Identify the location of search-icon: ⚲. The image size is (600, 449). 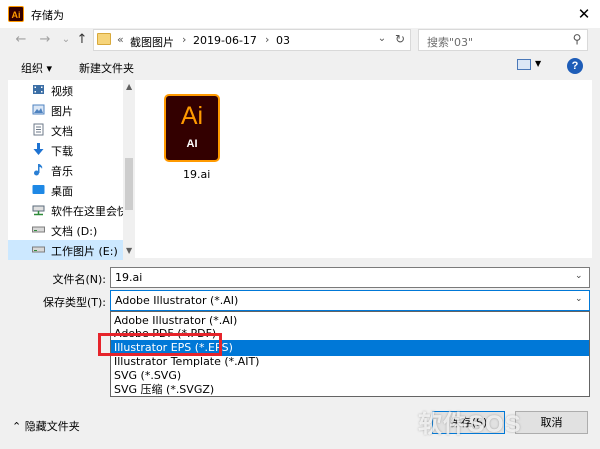
(577, 40).